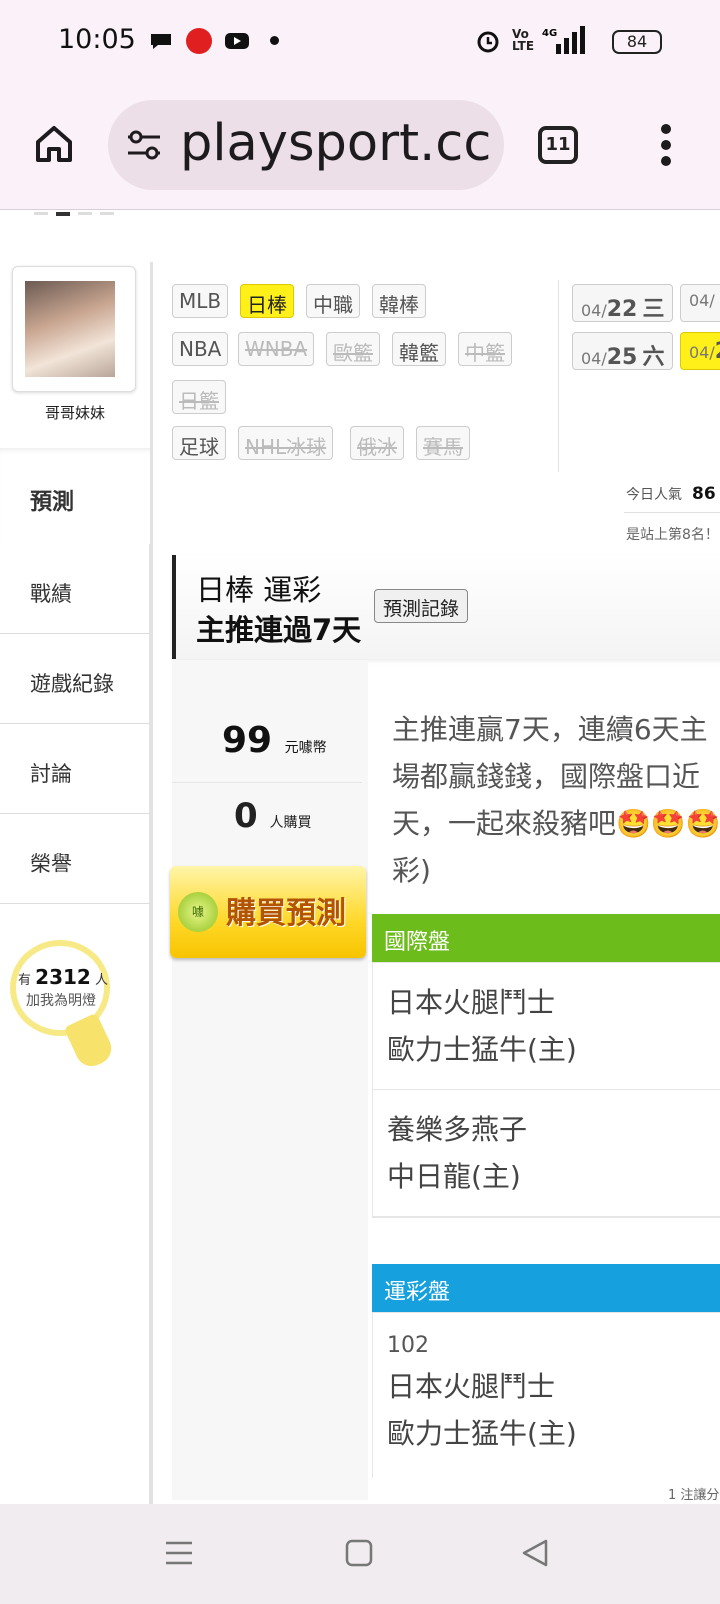 Image resolution: width=720 pixels, height=1604 pixels. I want to click on match-row: 養樂多燕子 中日龍(主), so click(546, 1153).